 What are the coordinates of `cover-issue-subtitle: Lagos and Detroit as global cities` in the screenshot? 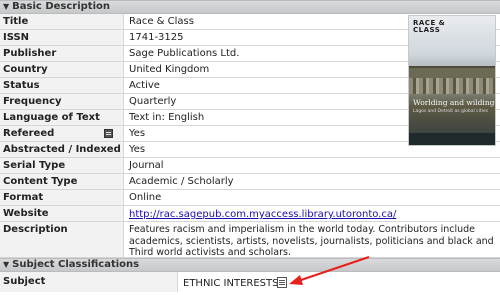 It's located at (451, 111).